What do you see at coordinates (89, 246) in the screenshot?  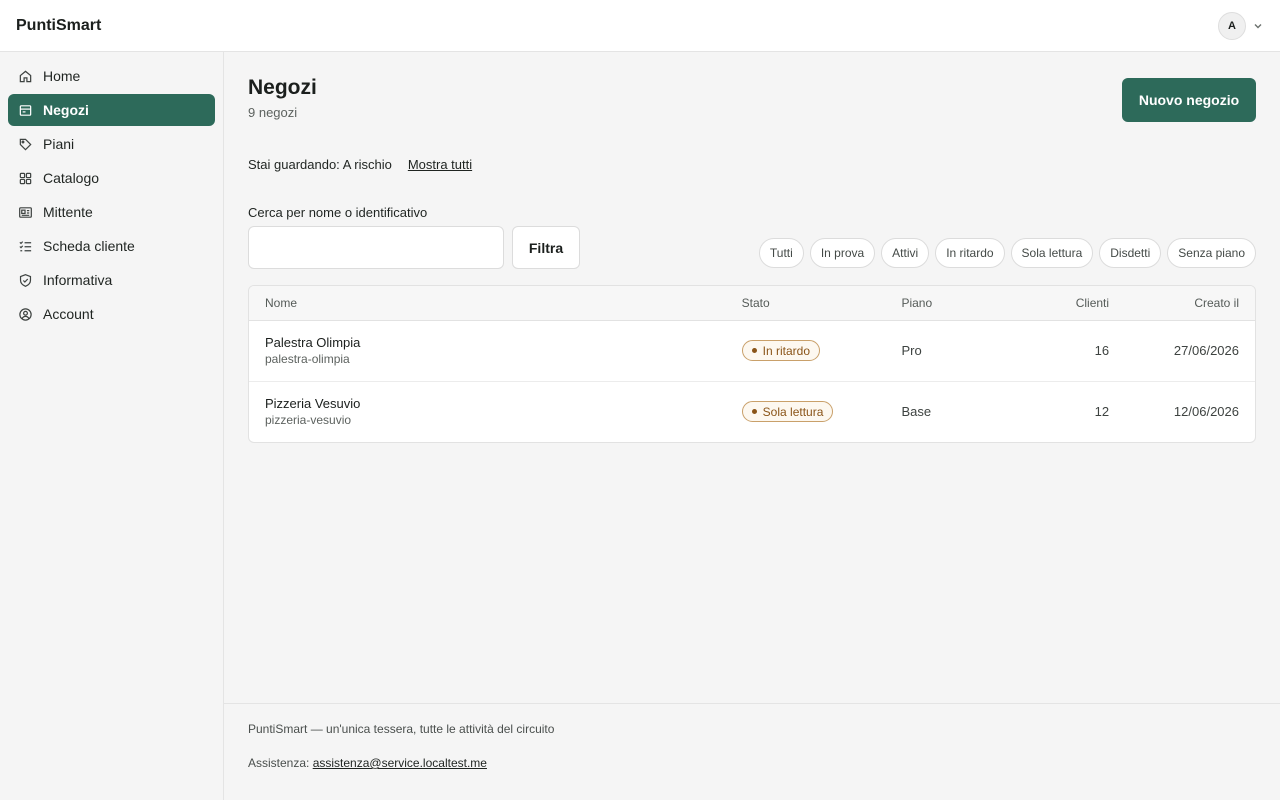 I see `sidebar-item-label: Scheda cliente` at bounding box center [89, 246].